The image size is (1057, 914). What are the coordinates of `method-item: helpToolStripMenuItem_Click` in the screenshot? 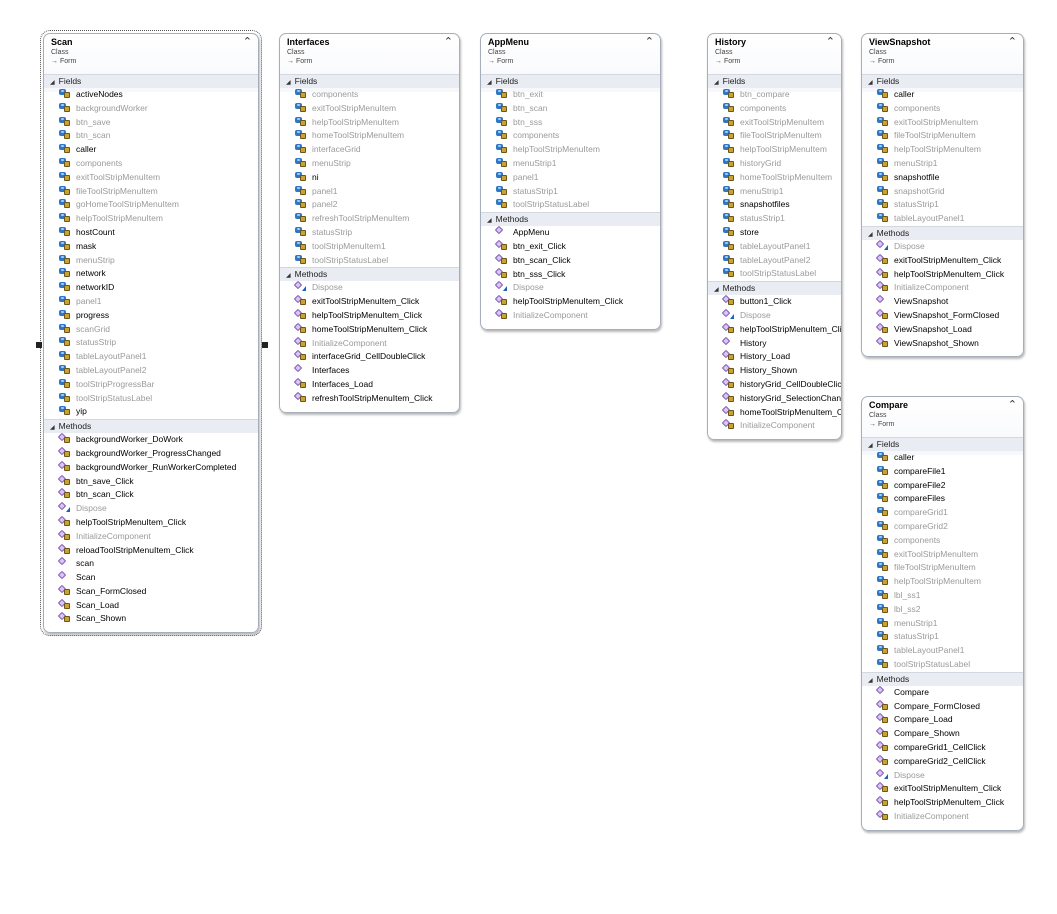 It's located at (570, 301).